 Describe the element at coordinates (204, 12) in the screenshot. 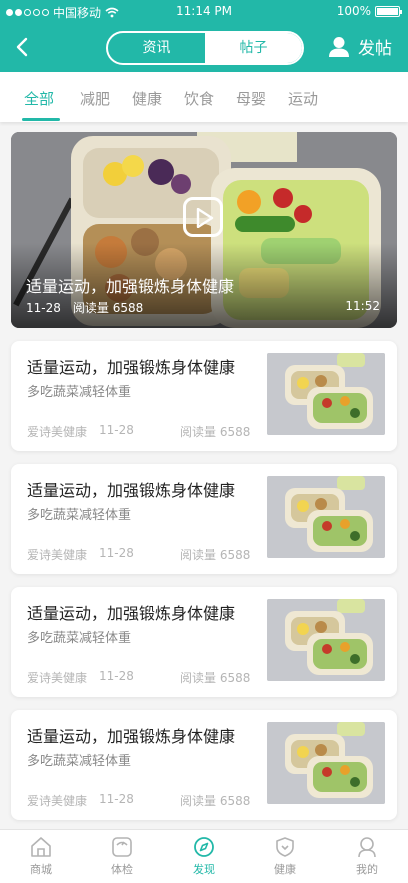

I see `status-bar: 中国移动 11:14 PM 100%` at that location.